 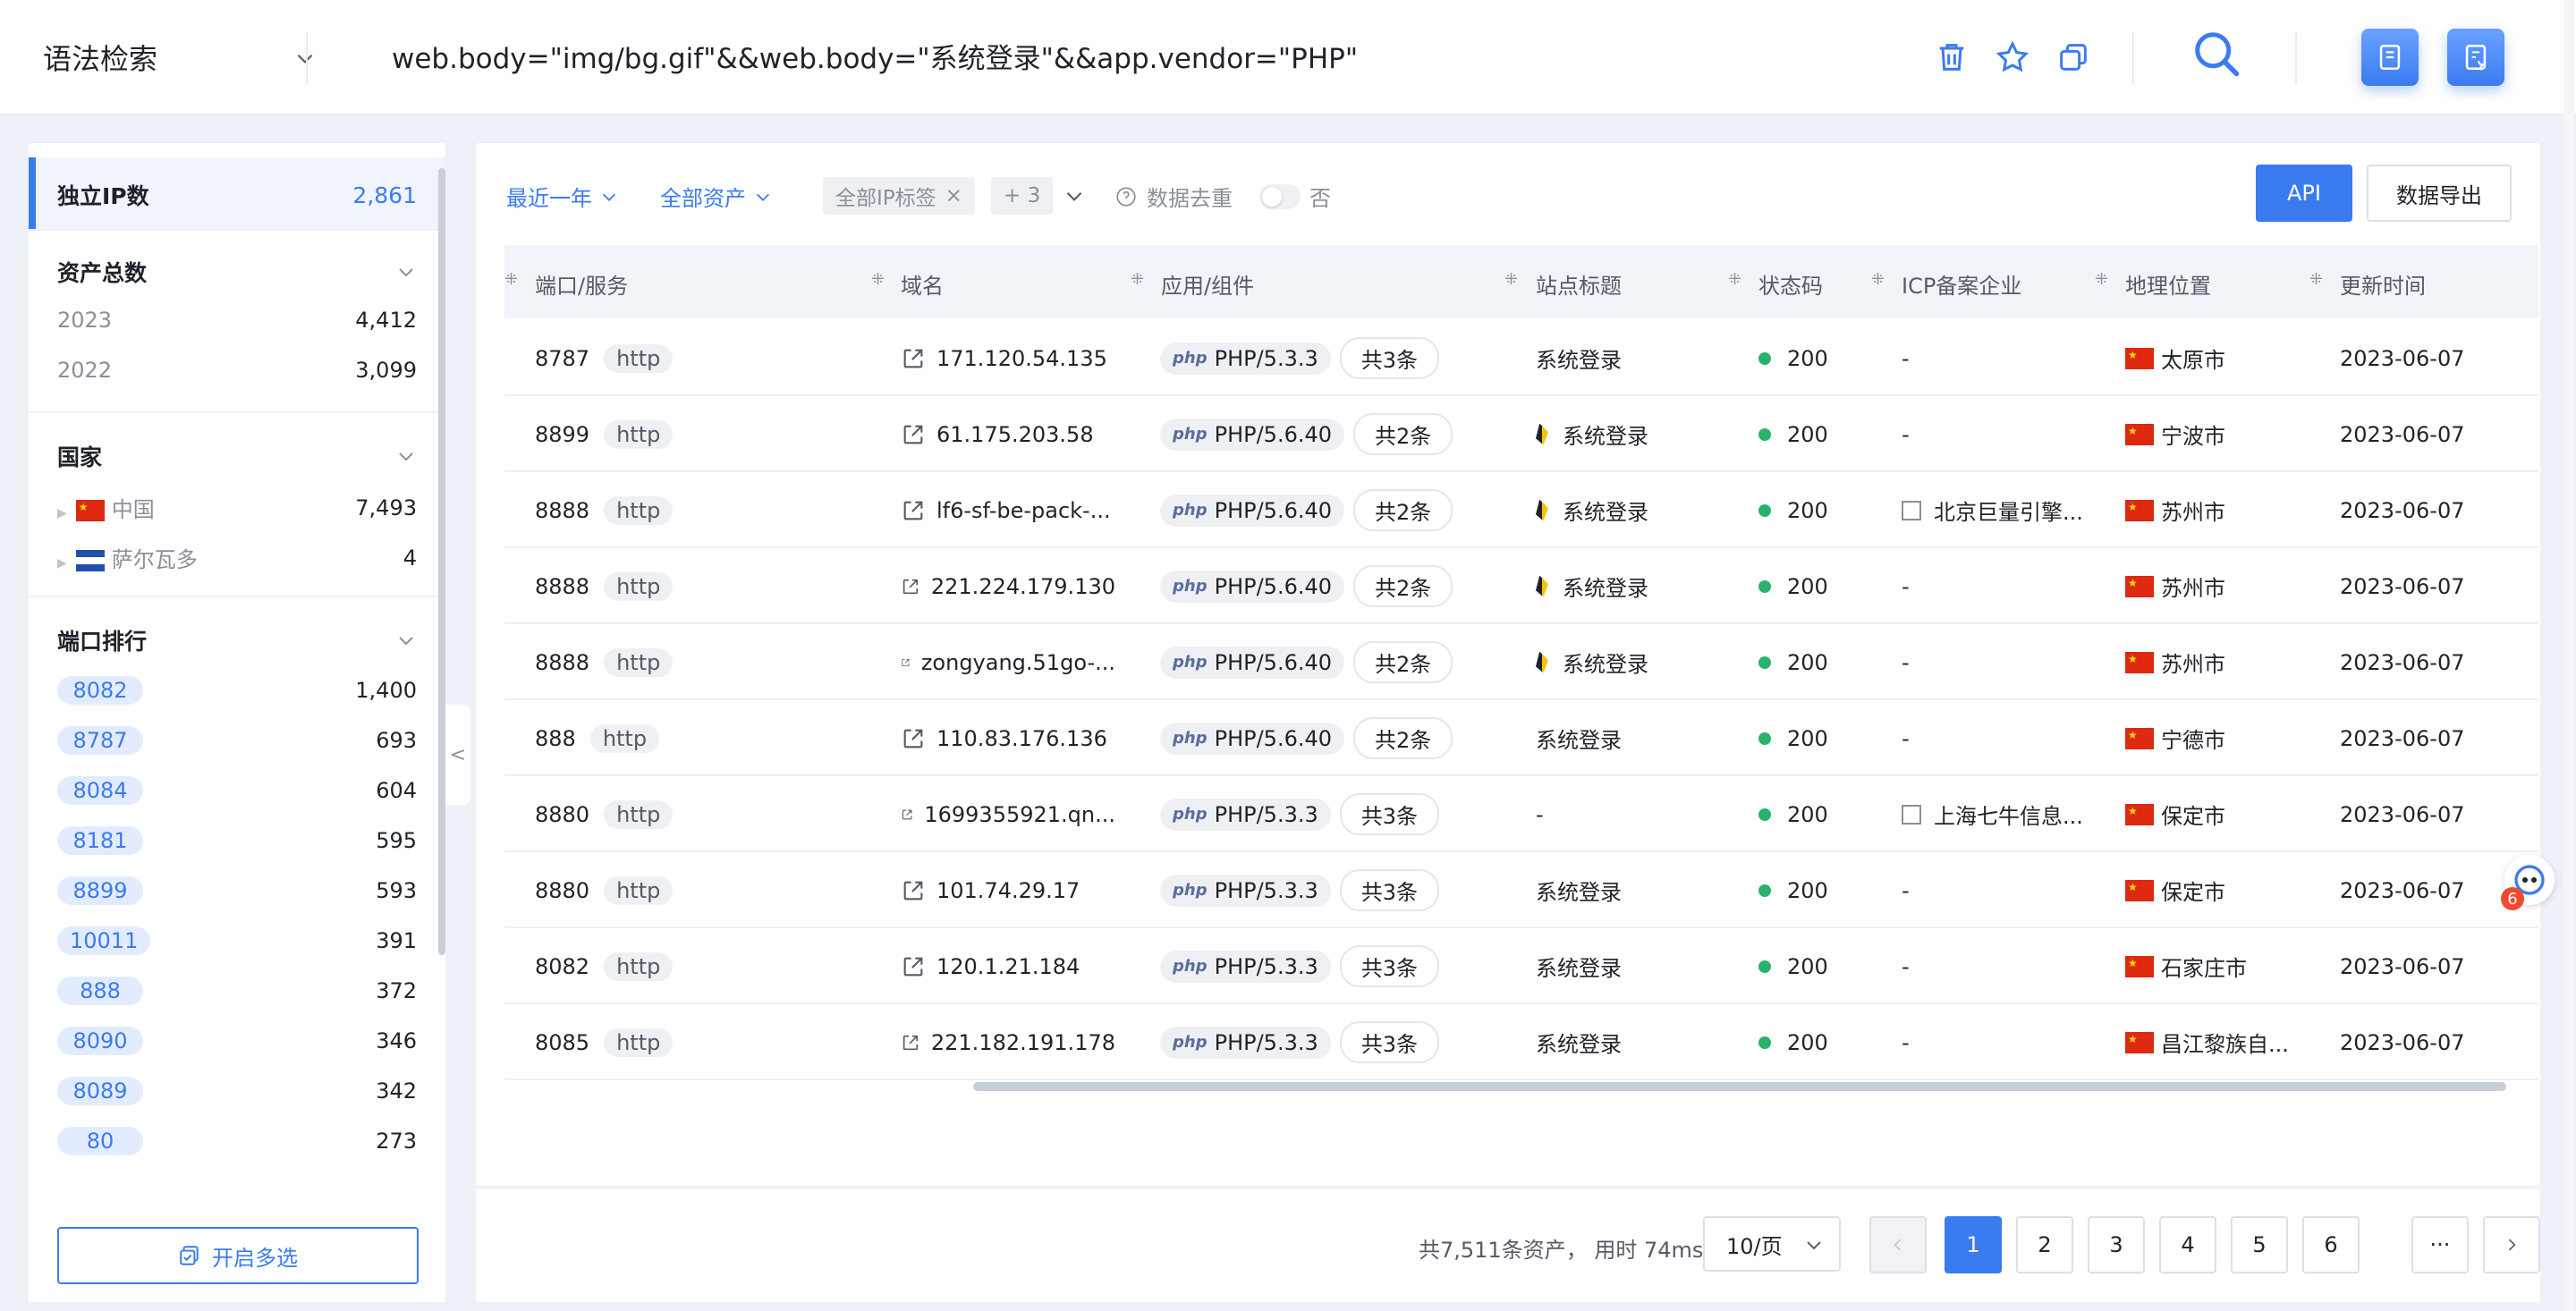 I want to click on port-pill: 8082, so click(x=100, y=690).